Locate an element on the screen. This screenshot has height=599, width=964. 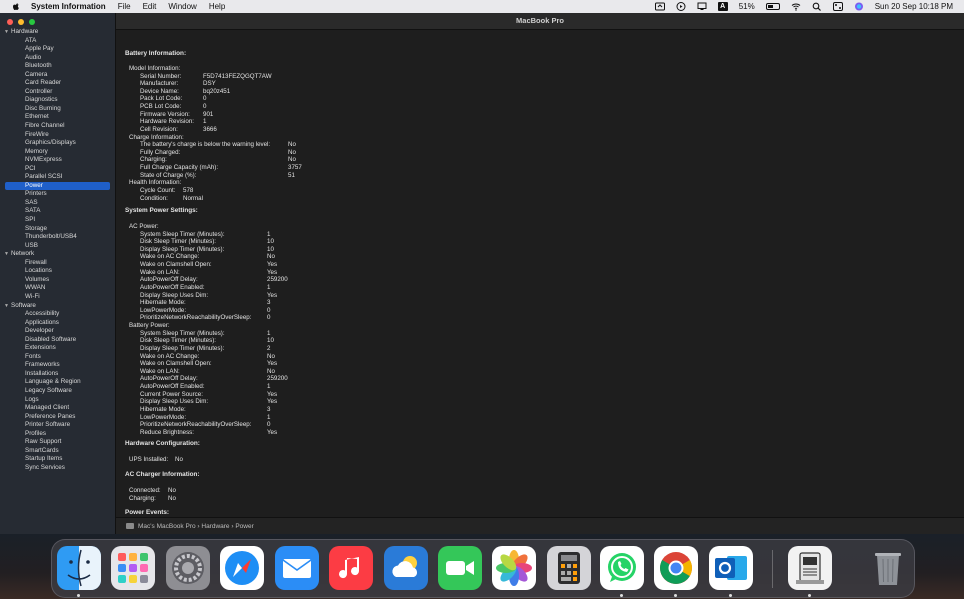
help-menu: Help is located at coordinates (217, 6).